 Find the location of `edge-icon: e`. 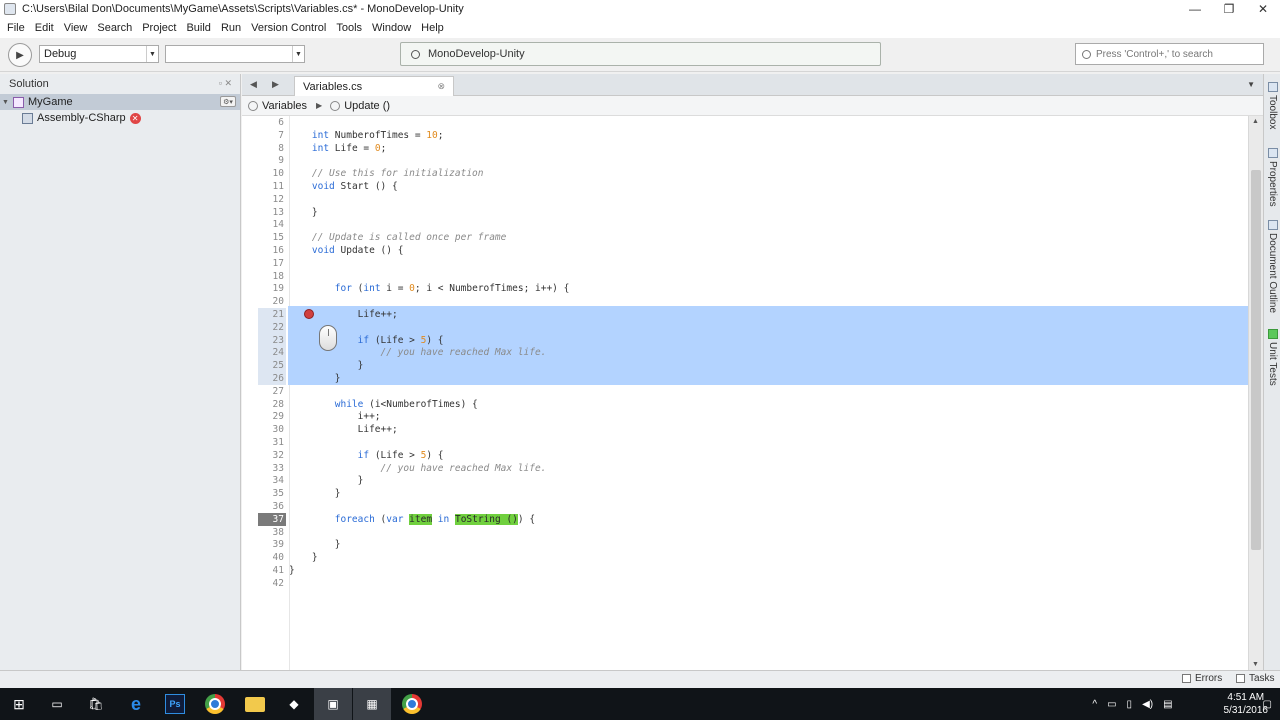

edge-icon: e is located at coordinates (136, 704).